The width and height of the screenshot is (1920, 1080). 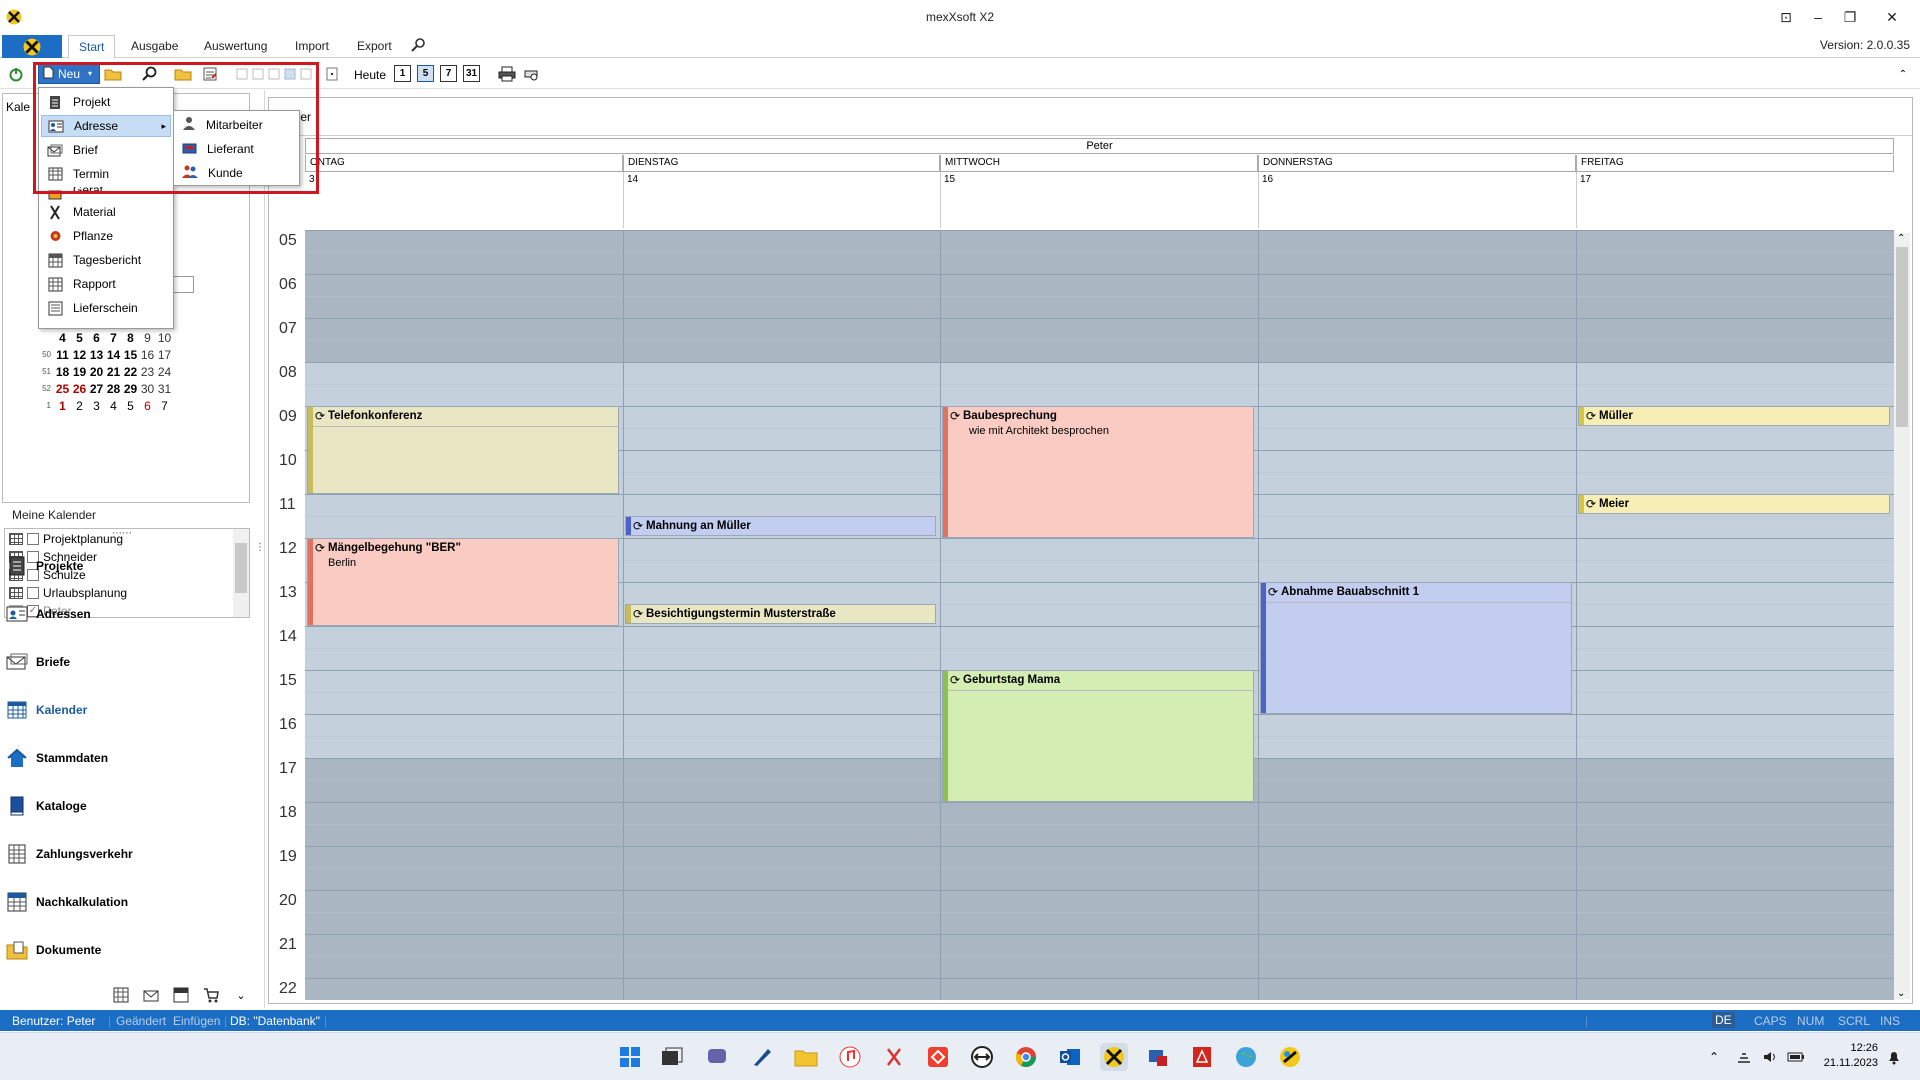 I want to click on mail-shortcut-icon, so click(x=151, y=995).